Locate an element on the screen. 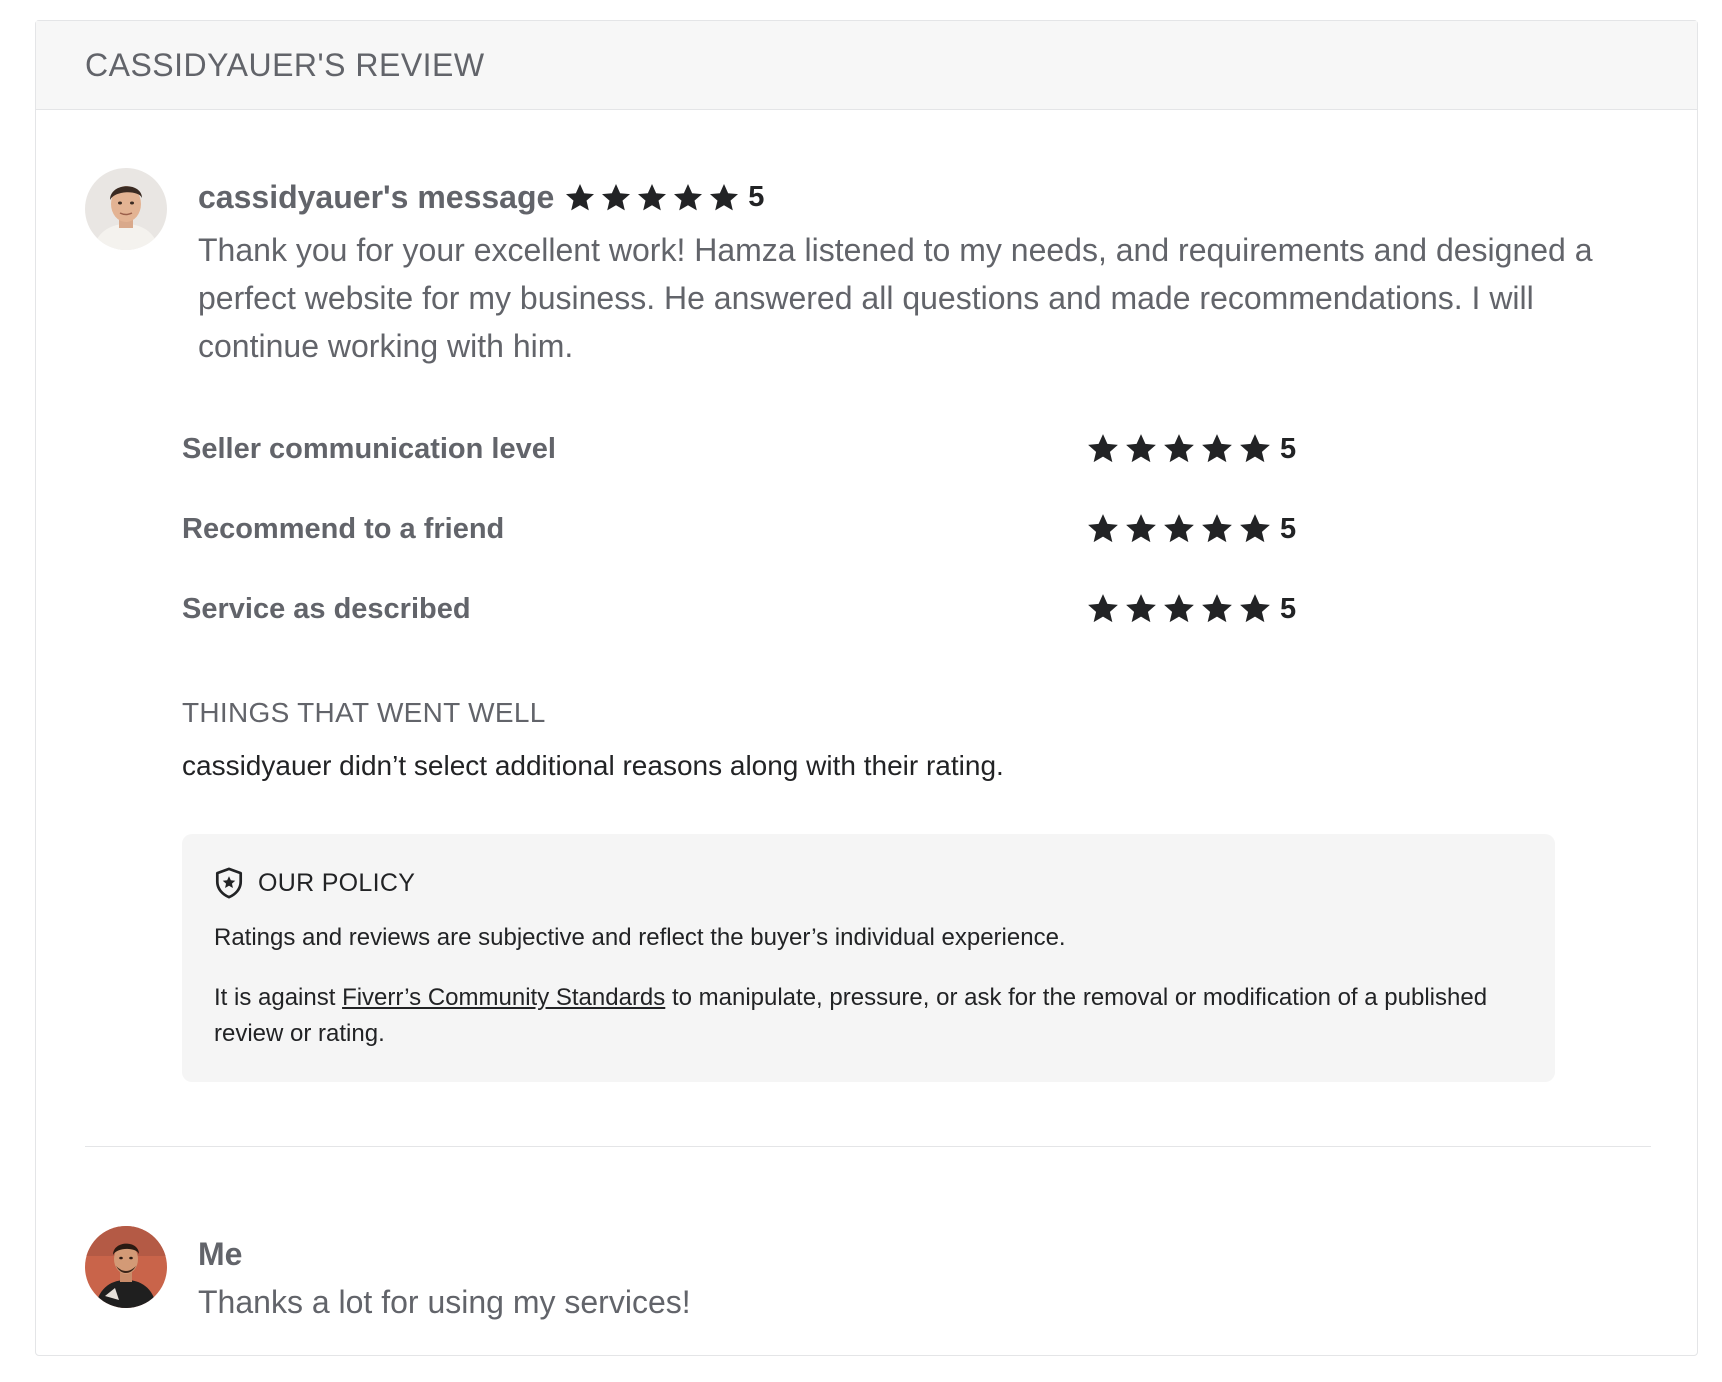 The width and height of the screenshot is (1722, 1382). rating-label: Recommend to a friend is located at coordinates (343, 529).